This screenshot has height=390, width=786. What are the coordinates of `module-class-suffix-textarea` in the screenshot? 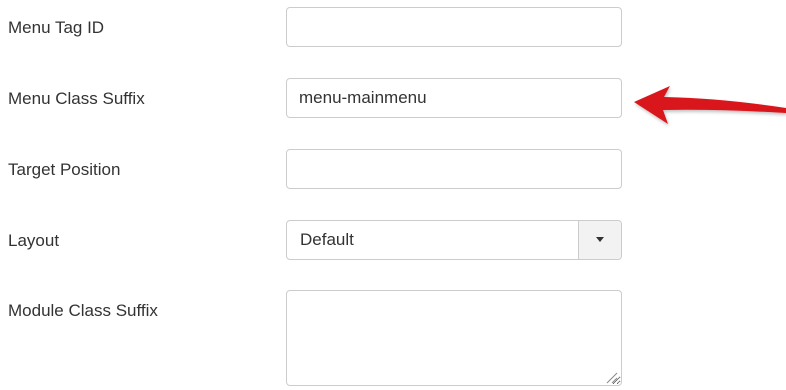 It's located at (454, 338).